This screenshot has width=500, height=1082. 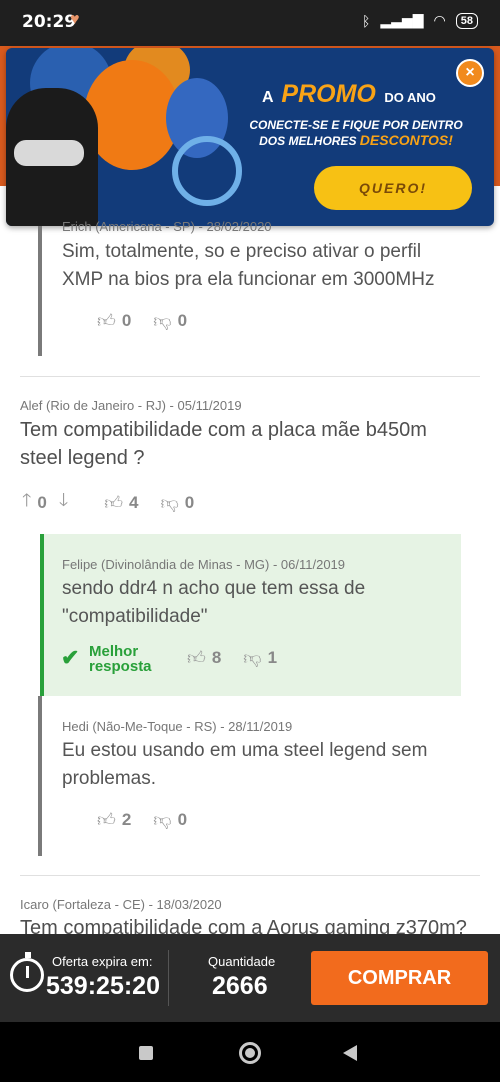 I want to click on best-answer-actions: 👍︎ 8 👎︎ 1, so click(x=240, y=658).